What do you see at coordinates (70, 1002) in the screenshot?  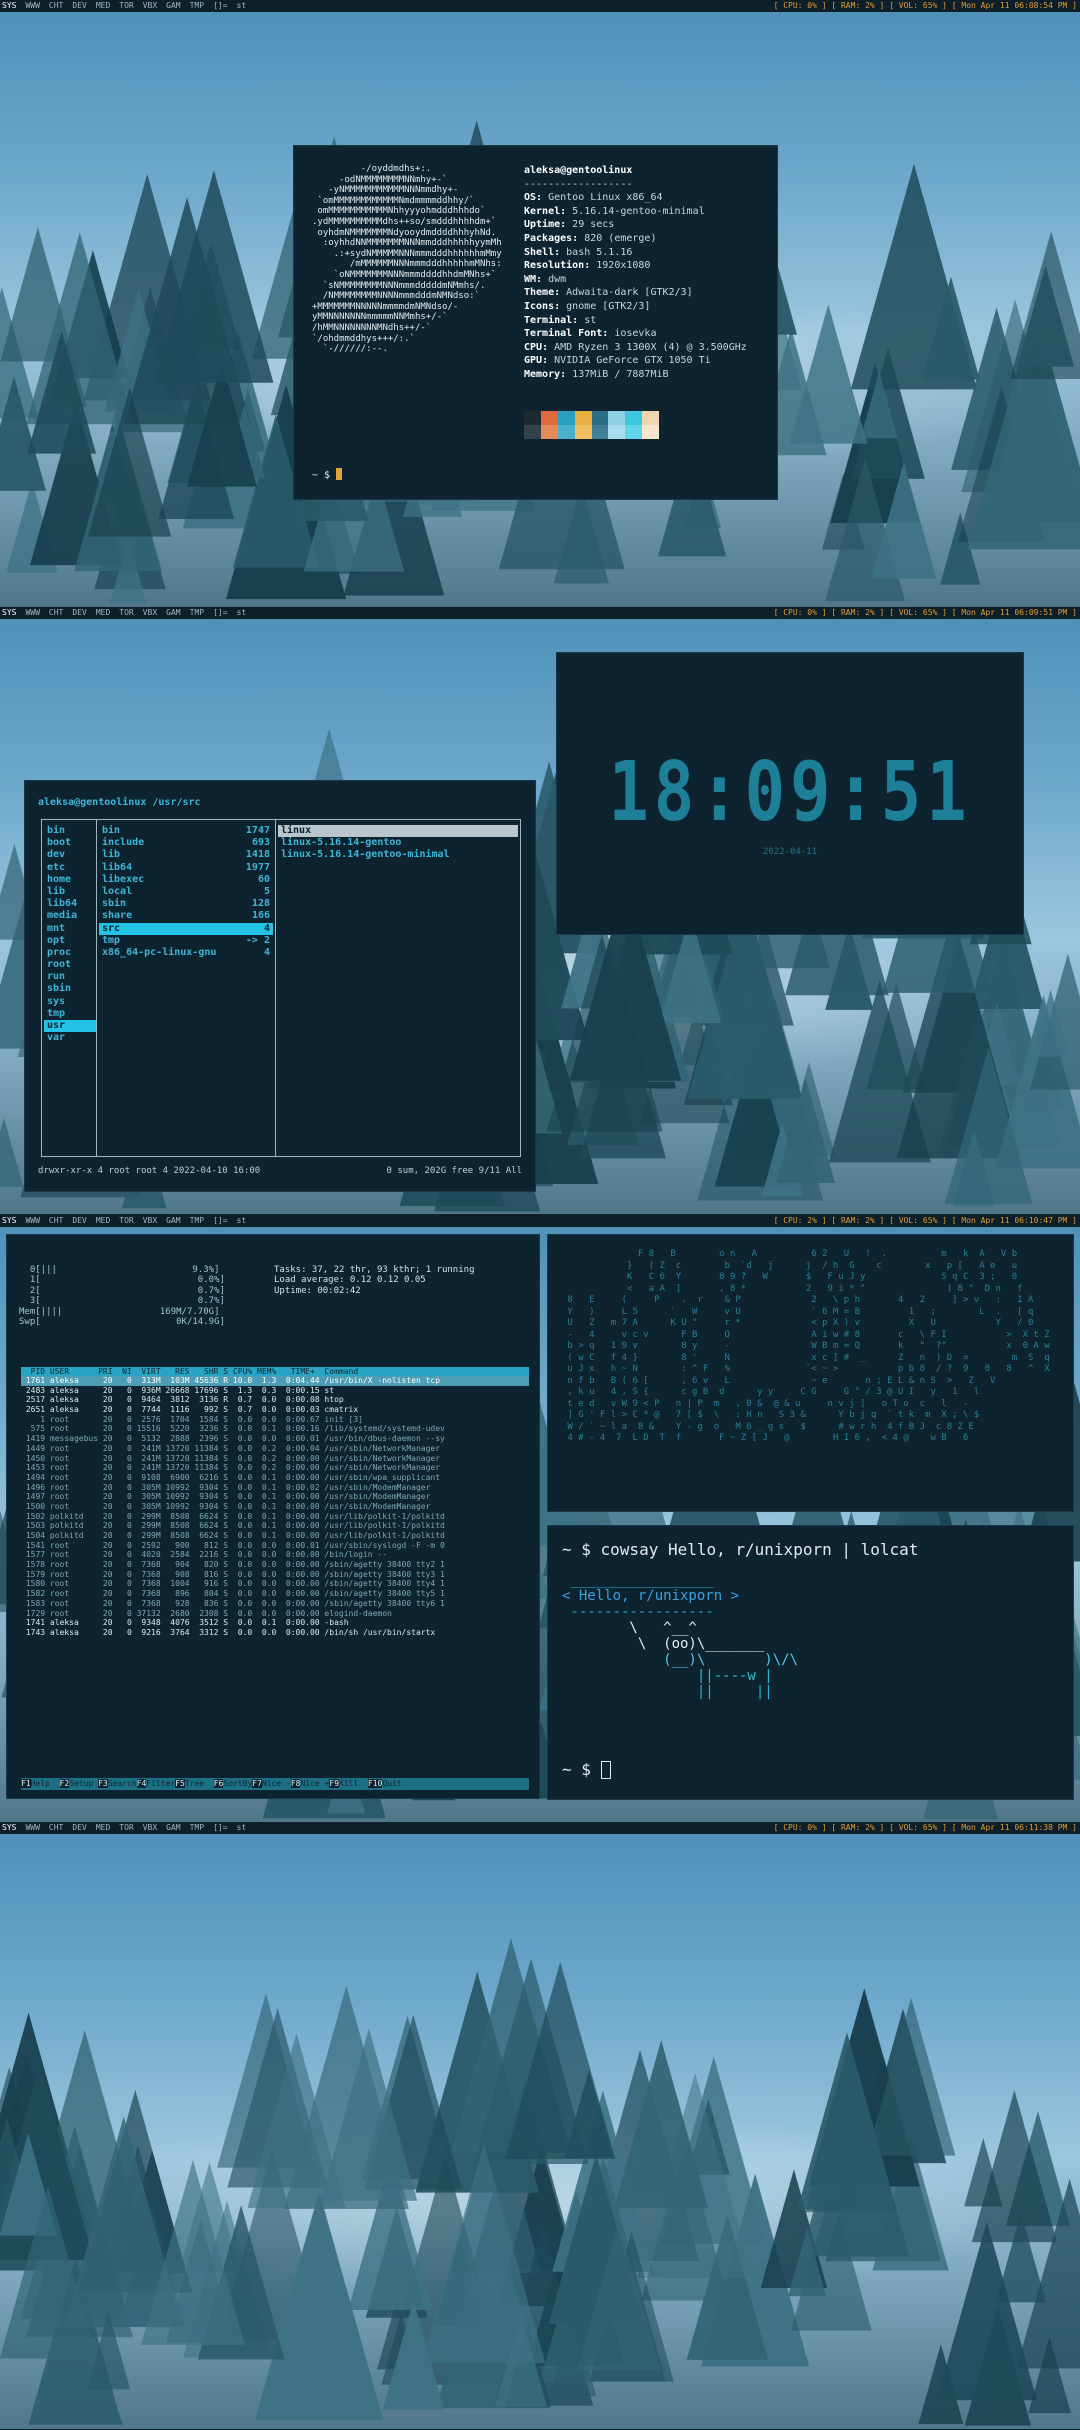 I see `dir-entry: sys` at bounding box center [70, 1002].